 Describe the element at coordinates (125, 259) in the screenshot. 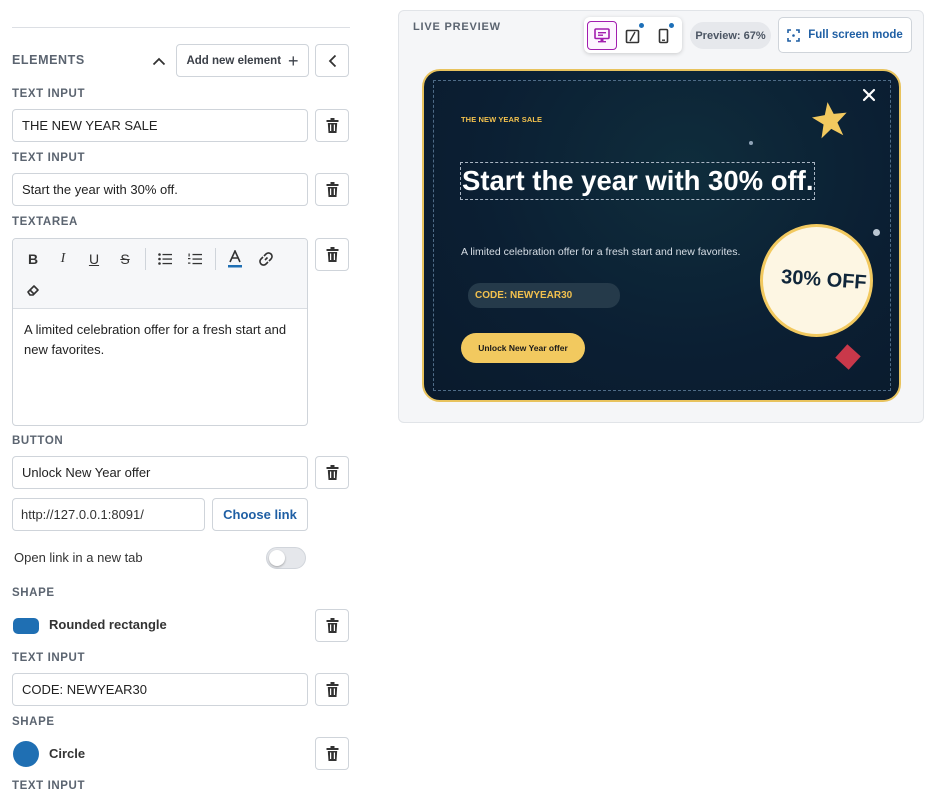

I see `strikethrough-icon: S` at that location.